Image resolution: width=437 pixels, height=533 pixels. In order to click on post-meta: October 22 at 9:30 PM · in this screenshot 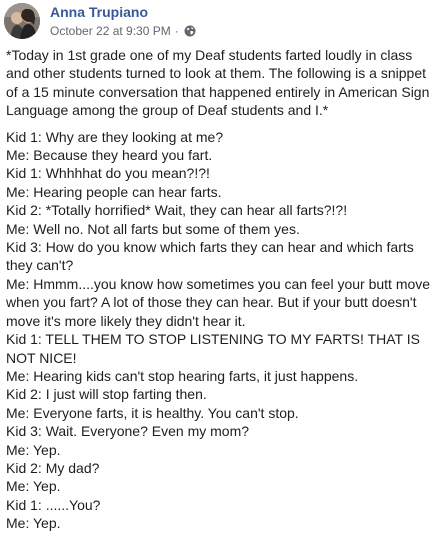, I will do `click(123, 31)`.